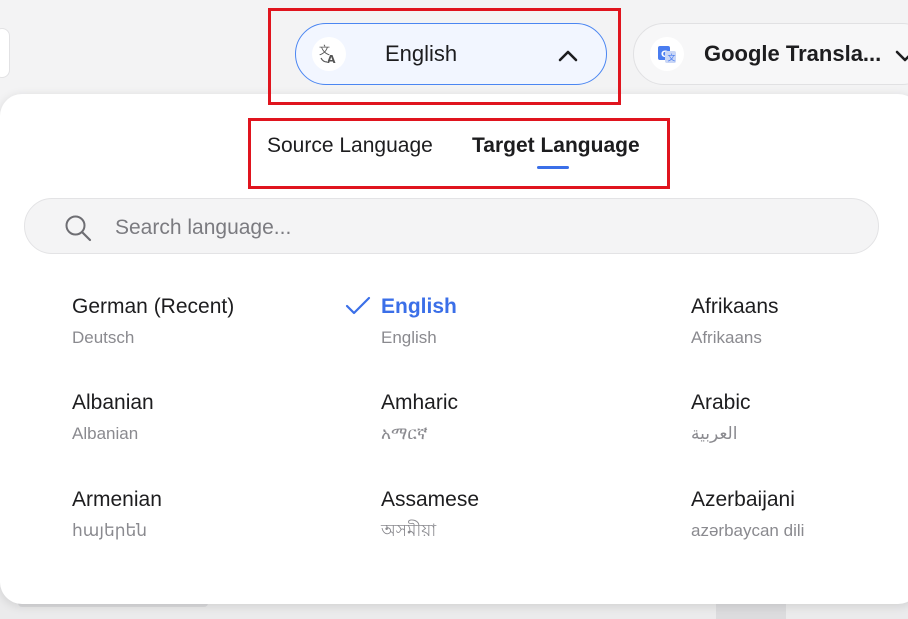 The height and width of the screenshot is (619, 908). Describe the element at coordinates (799, 514) in the screenshot. I see `language-option-azerbaijani: Azerbaijani azərbaycan dili` at that location.